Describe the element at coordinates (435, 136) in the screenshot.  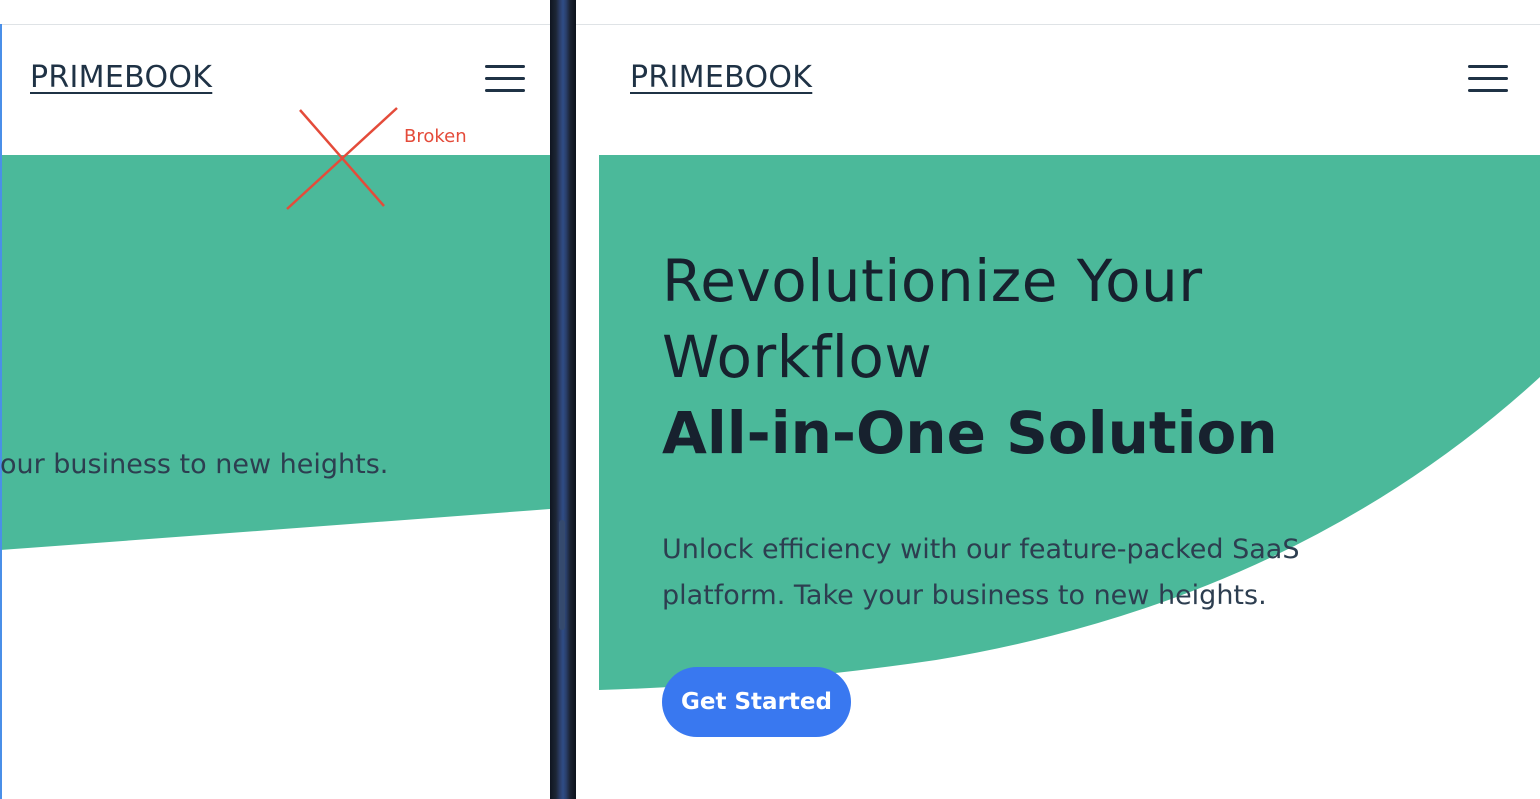
I see `broken-annotation: Broken` at that location.